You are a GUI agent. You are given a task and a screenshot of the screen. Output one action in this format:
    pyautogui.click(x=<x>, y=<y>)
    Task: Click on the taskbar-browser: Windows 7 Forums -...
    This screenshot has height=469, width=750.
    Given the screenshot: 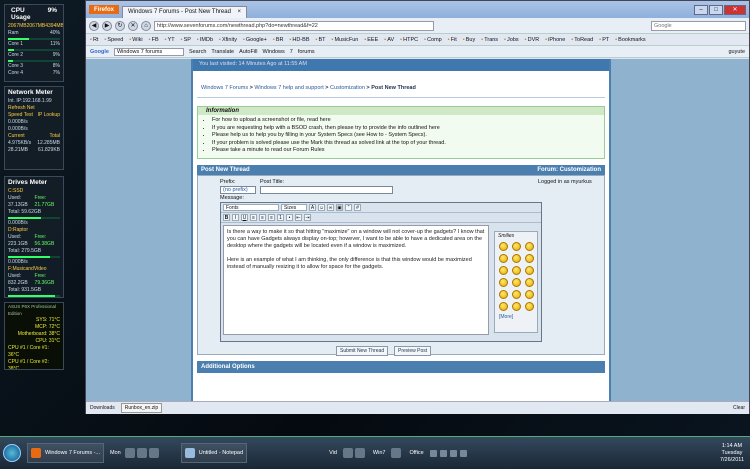 What is the action you would take?
    pyautogui.click(x=66, y=453)
    